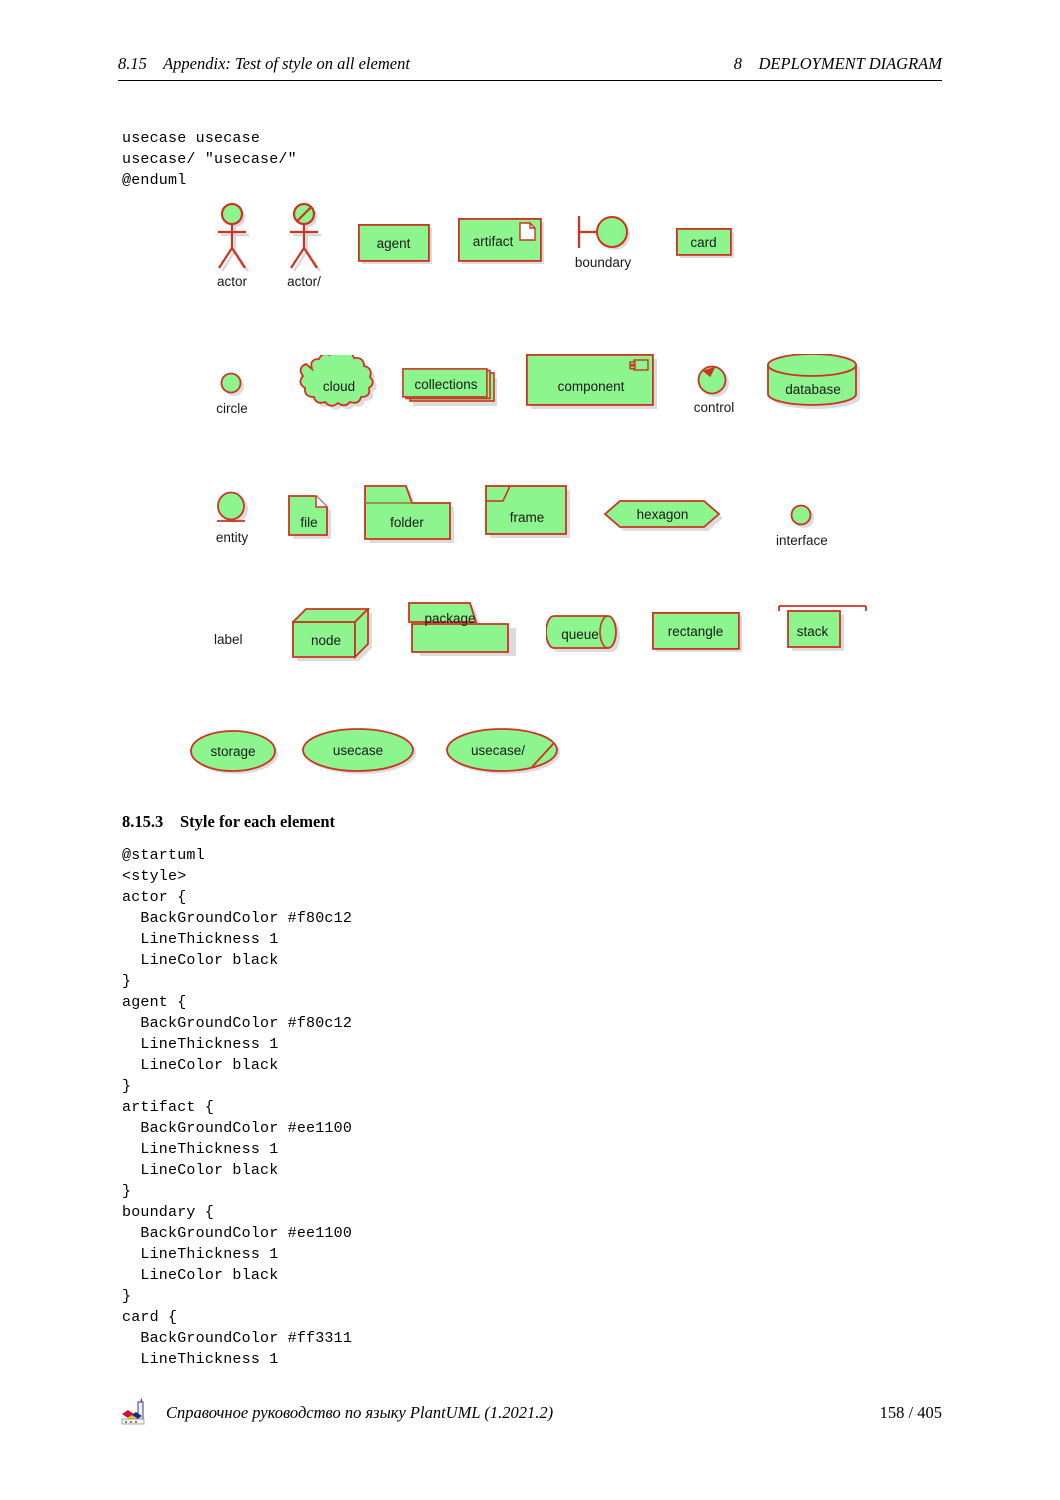 The width and height of the screenshot is (1060, 1500). Describe the element at coordinates (714, 380) in the screenshot. I see `control-shape` at that location.